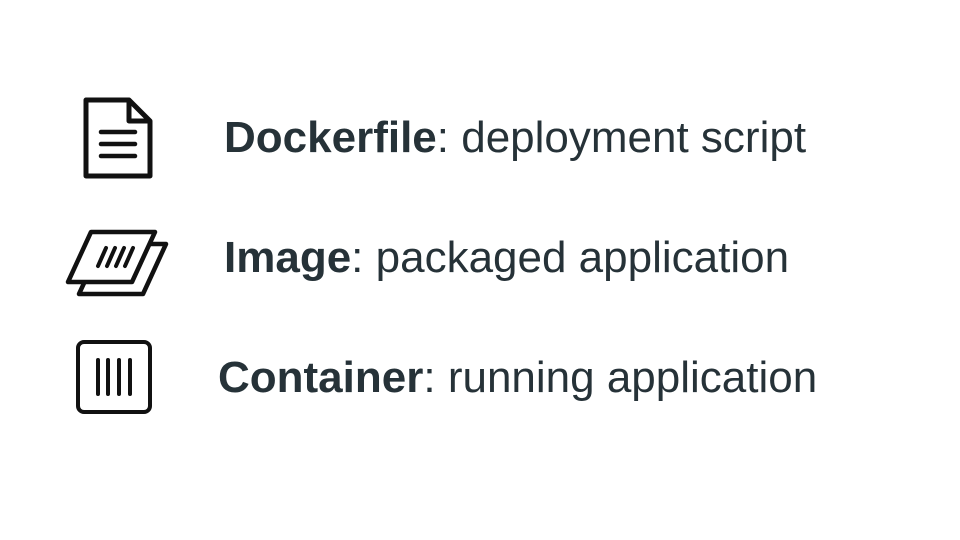 The width and height of the screenshot is (960, 540). I want to click on dockerfile-definition: Dockerfile: deployment script, so click(515, 138).